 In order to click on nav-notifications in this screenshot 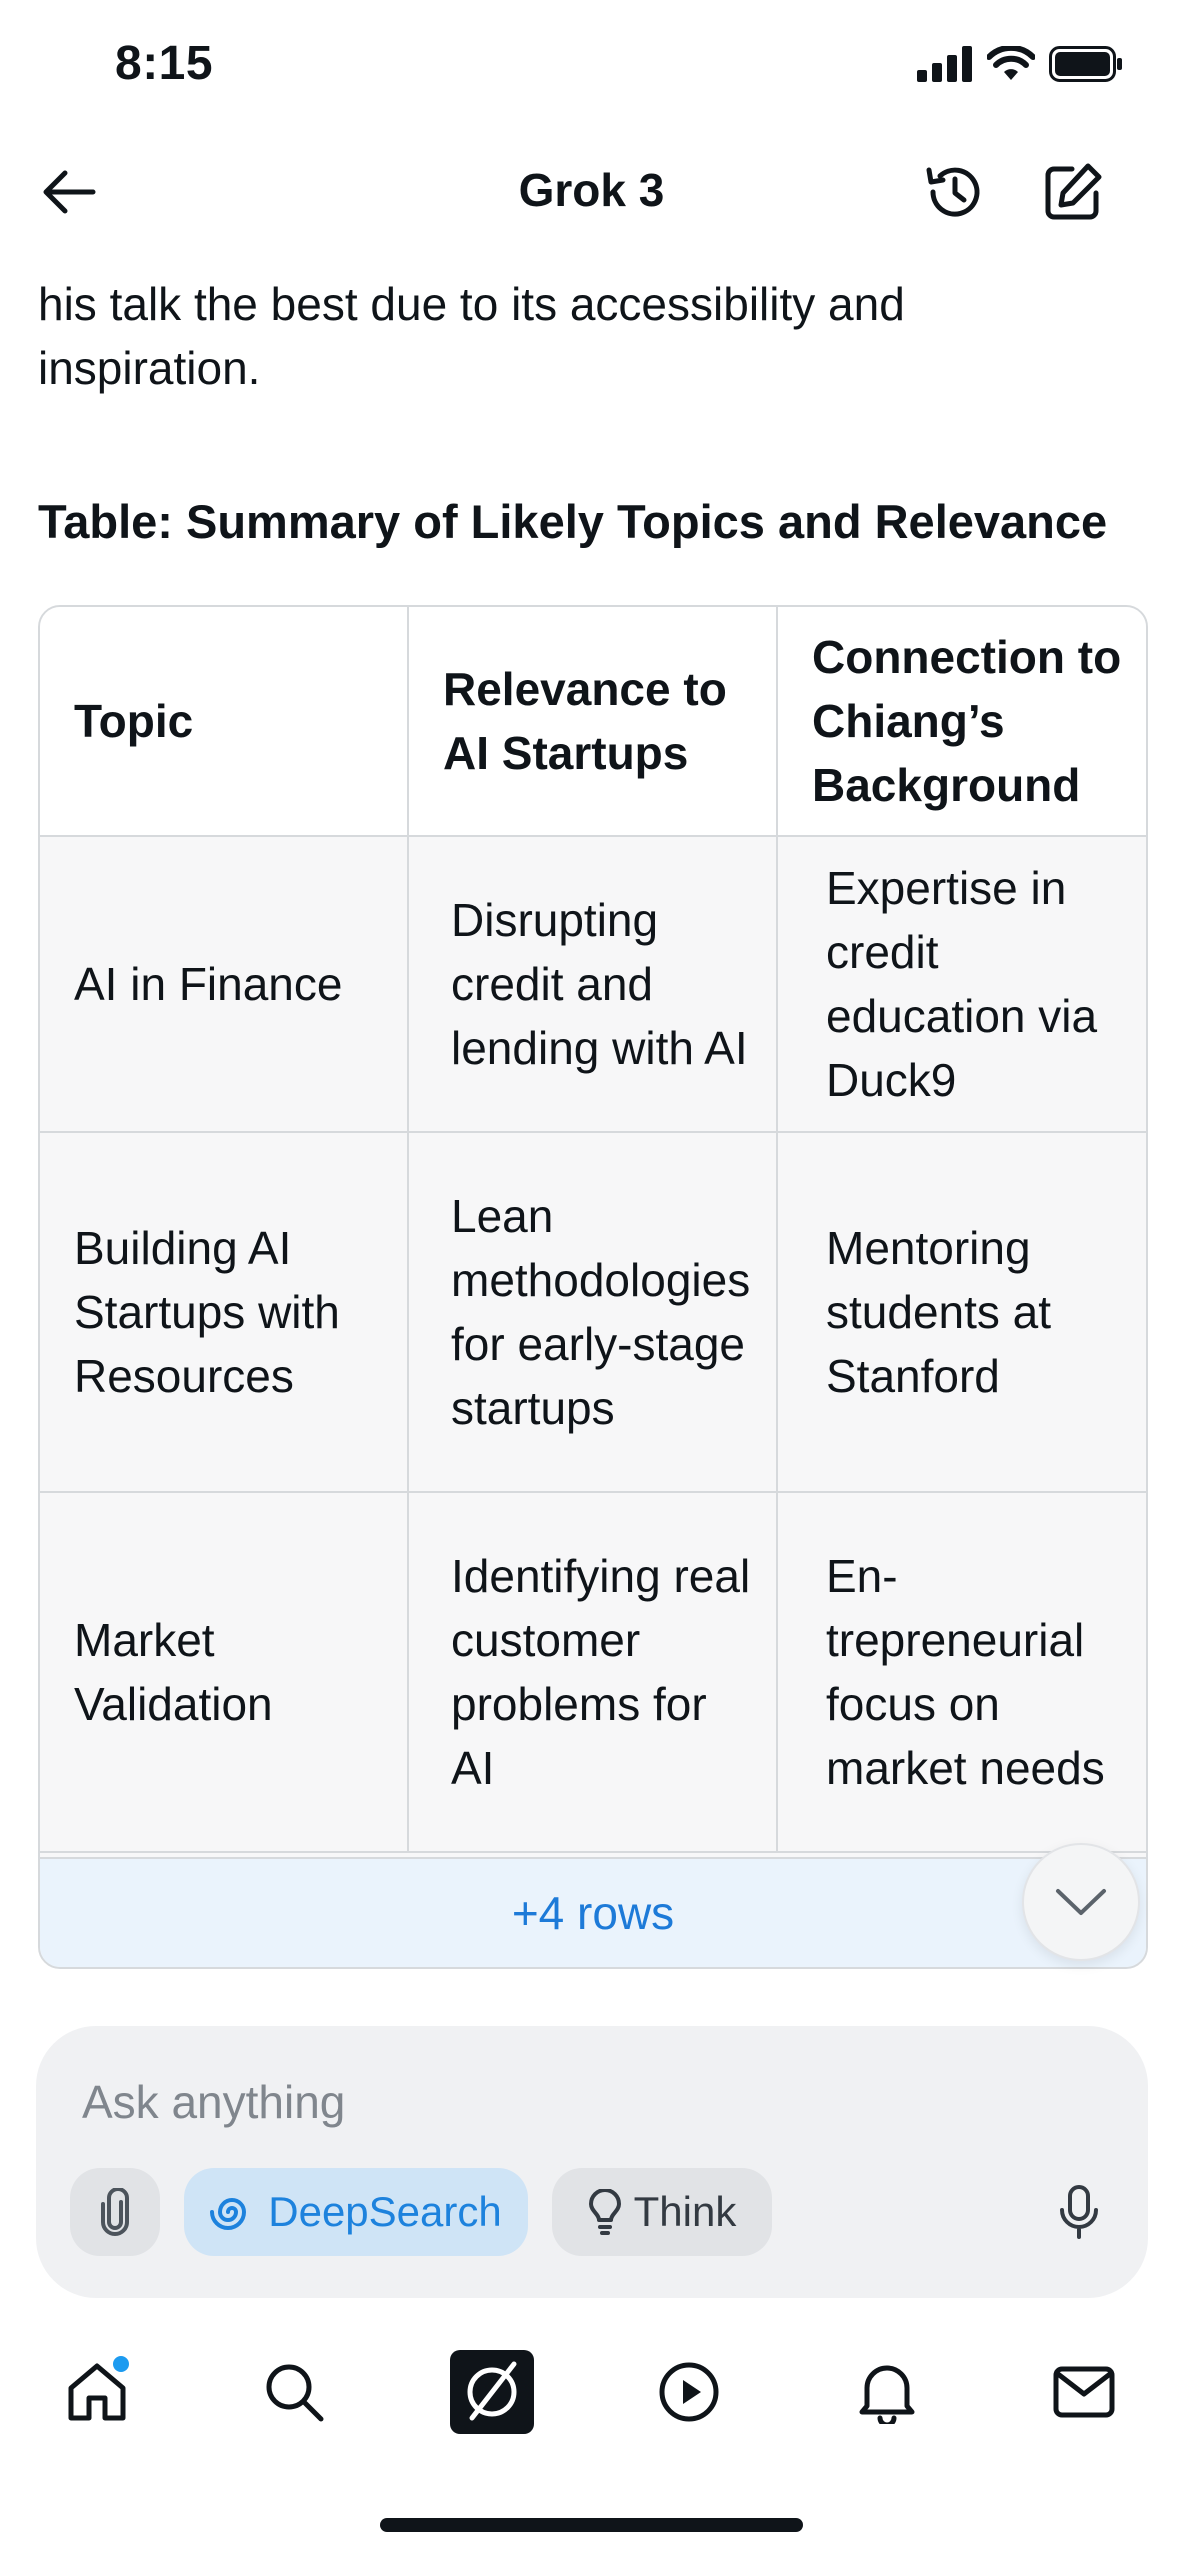, I will do `click(887, 2392)`.